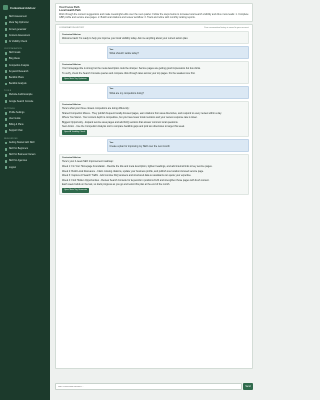 Image resolution: width=320 pixels, height=400 pixels. Describe the element at coordinates (15, 131) in the screenshot. I see `sidebar-item-label: Support Chat` at that location.